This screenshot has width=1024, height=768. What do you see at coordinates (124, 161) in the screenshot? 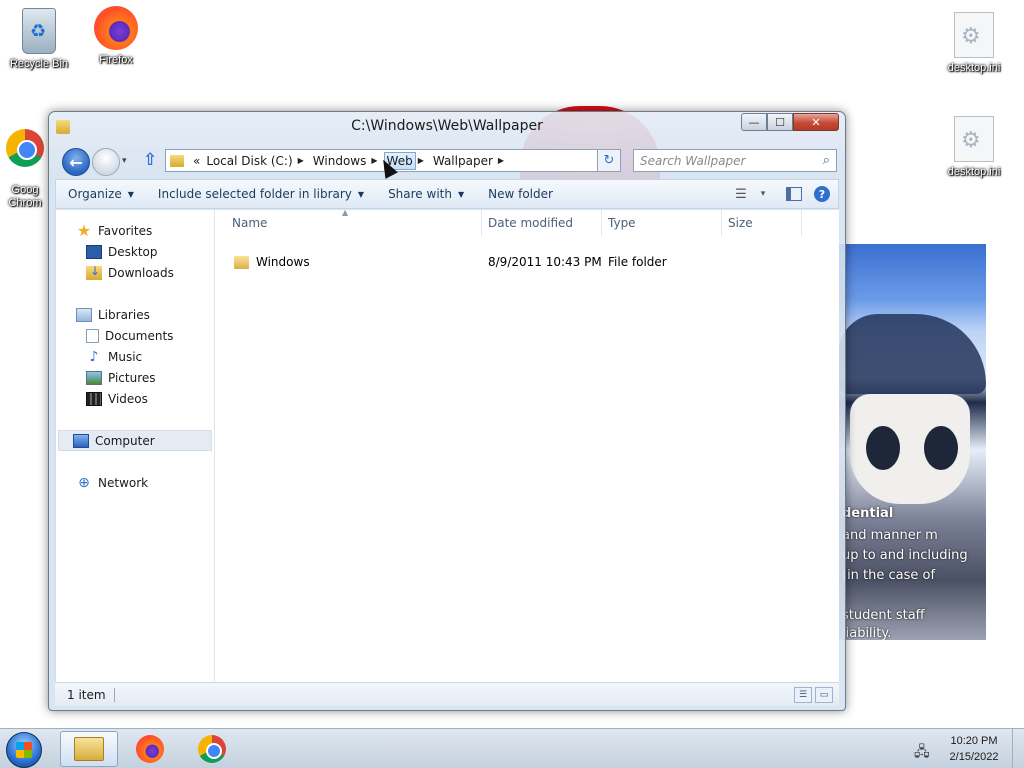
I see `recent-pages-dropdown: ▾` at bounding box center [124, 161].